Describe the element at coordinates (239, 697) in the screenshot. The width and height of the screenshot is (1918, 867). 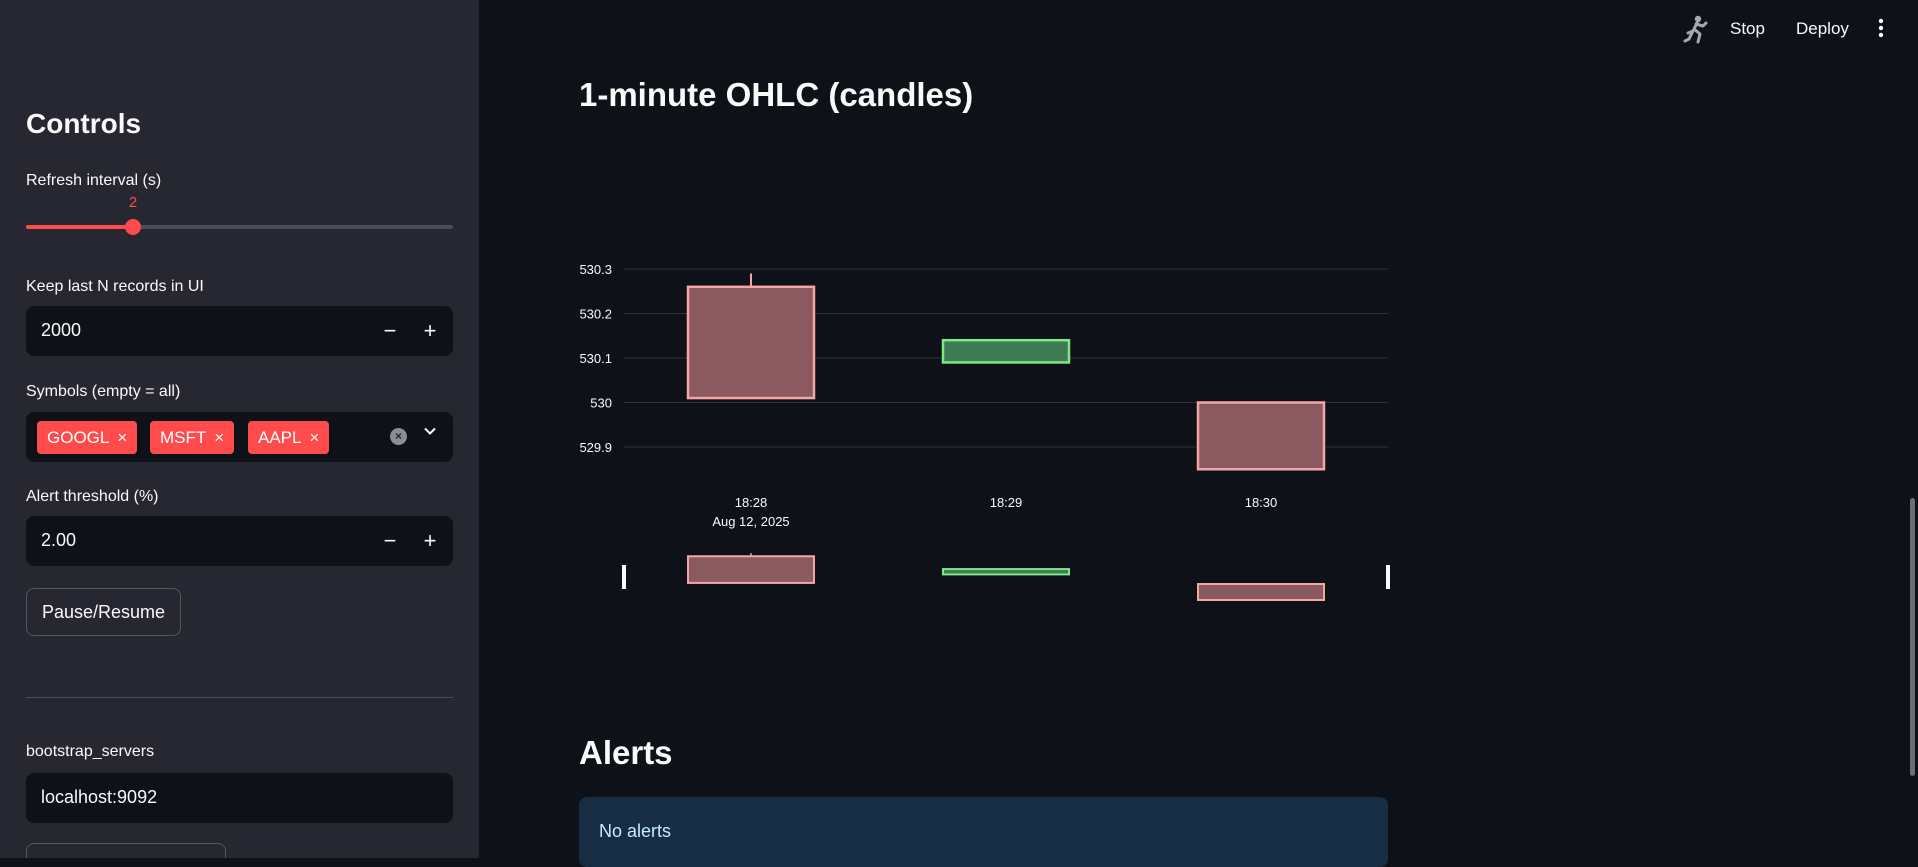
I see `divider` at that location.